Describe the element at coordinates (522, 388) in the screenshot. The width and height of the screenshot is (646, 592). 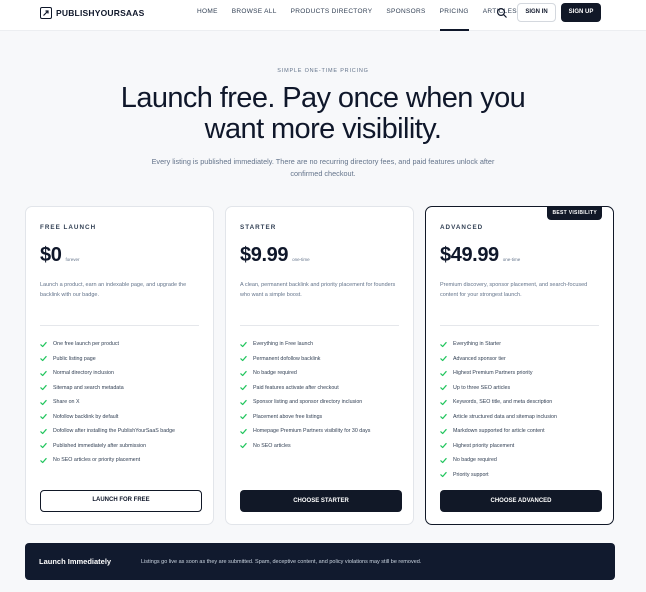
I see `feature-item: Up to three SEO articles` at that location.